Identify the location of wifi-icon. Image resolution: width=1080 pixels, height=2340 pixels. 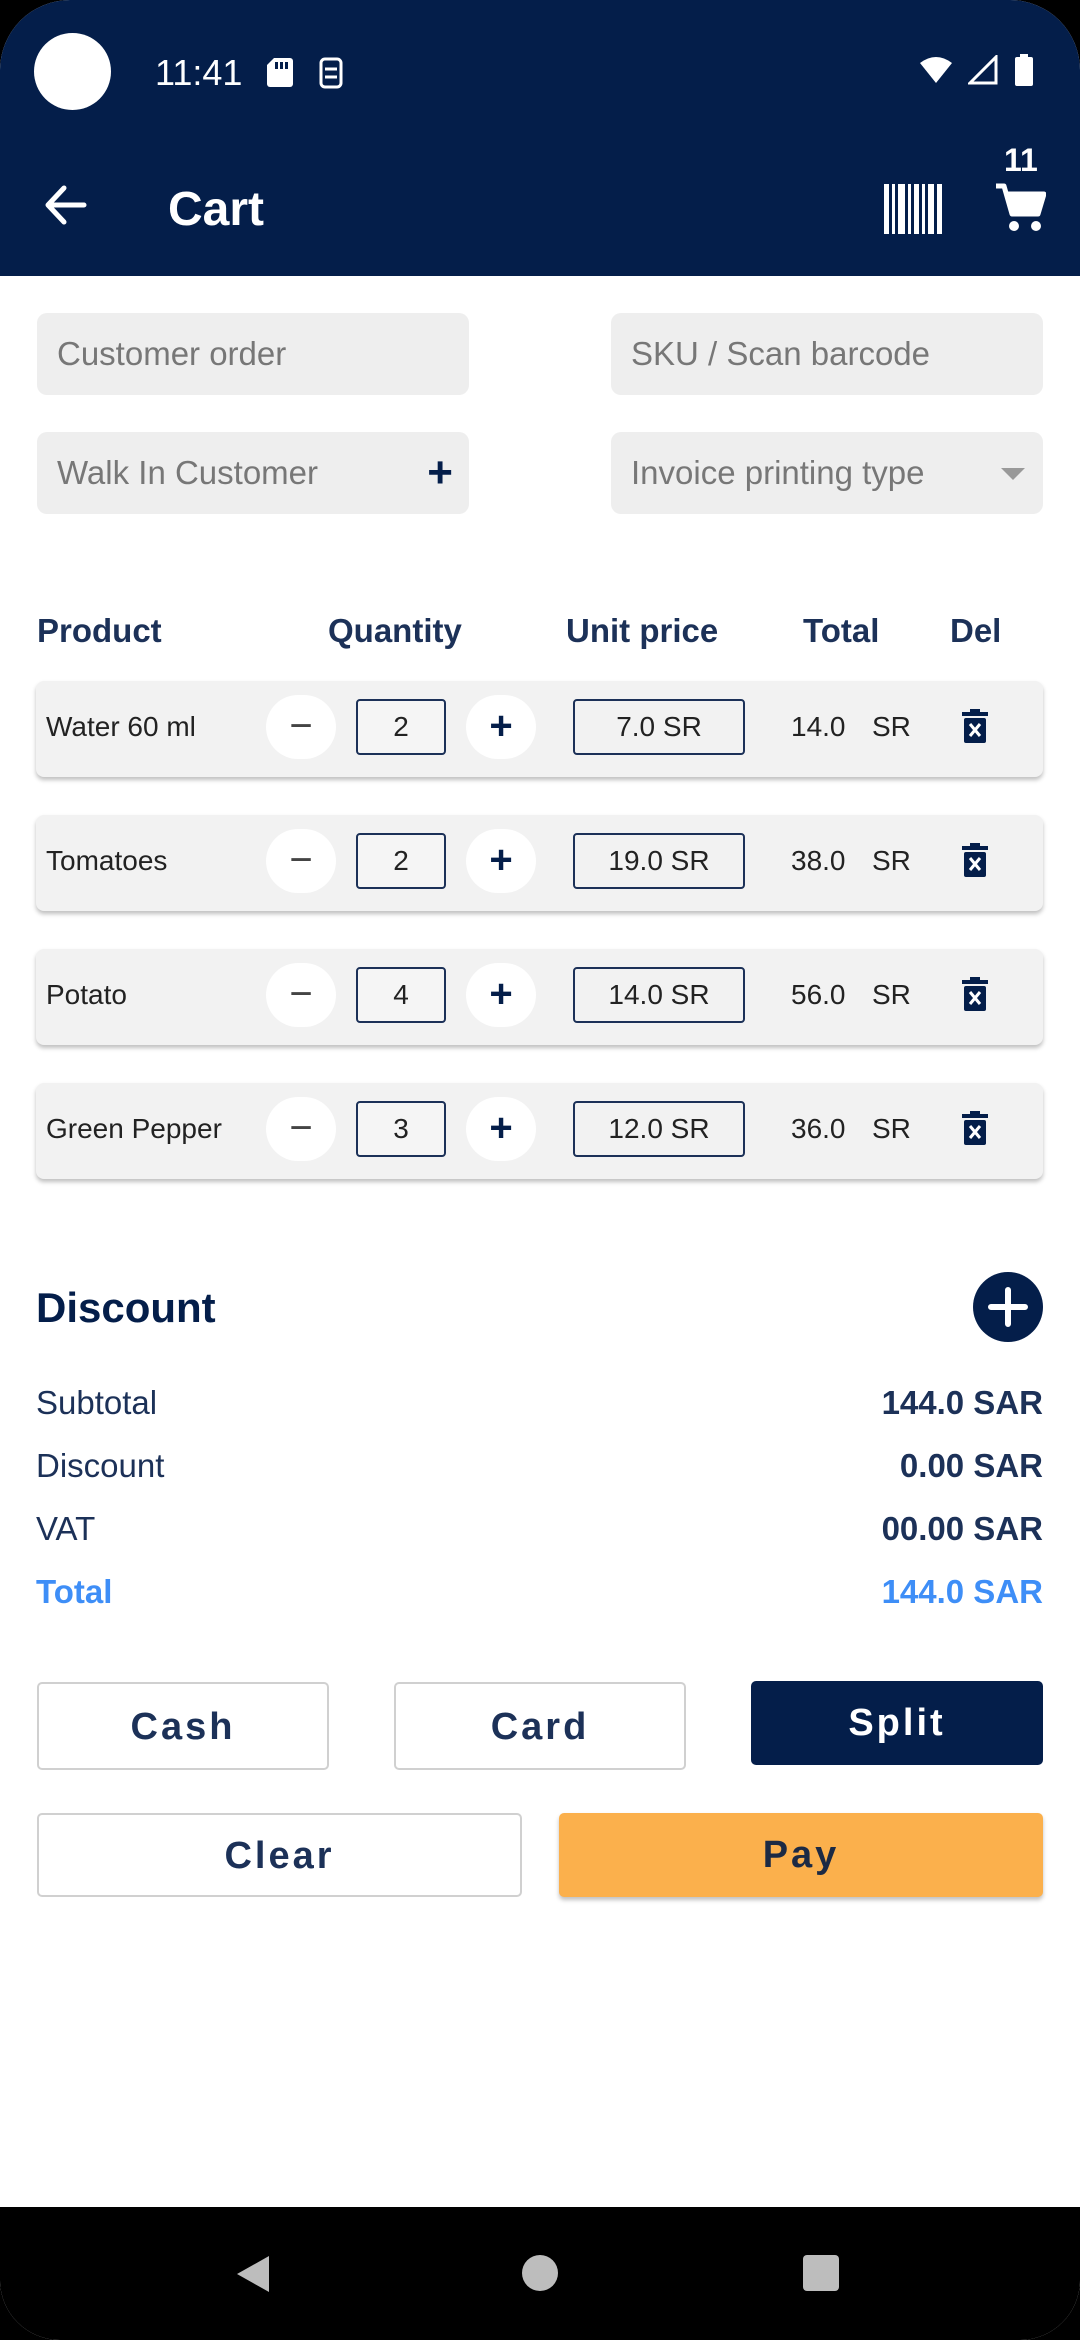
(936, 70).